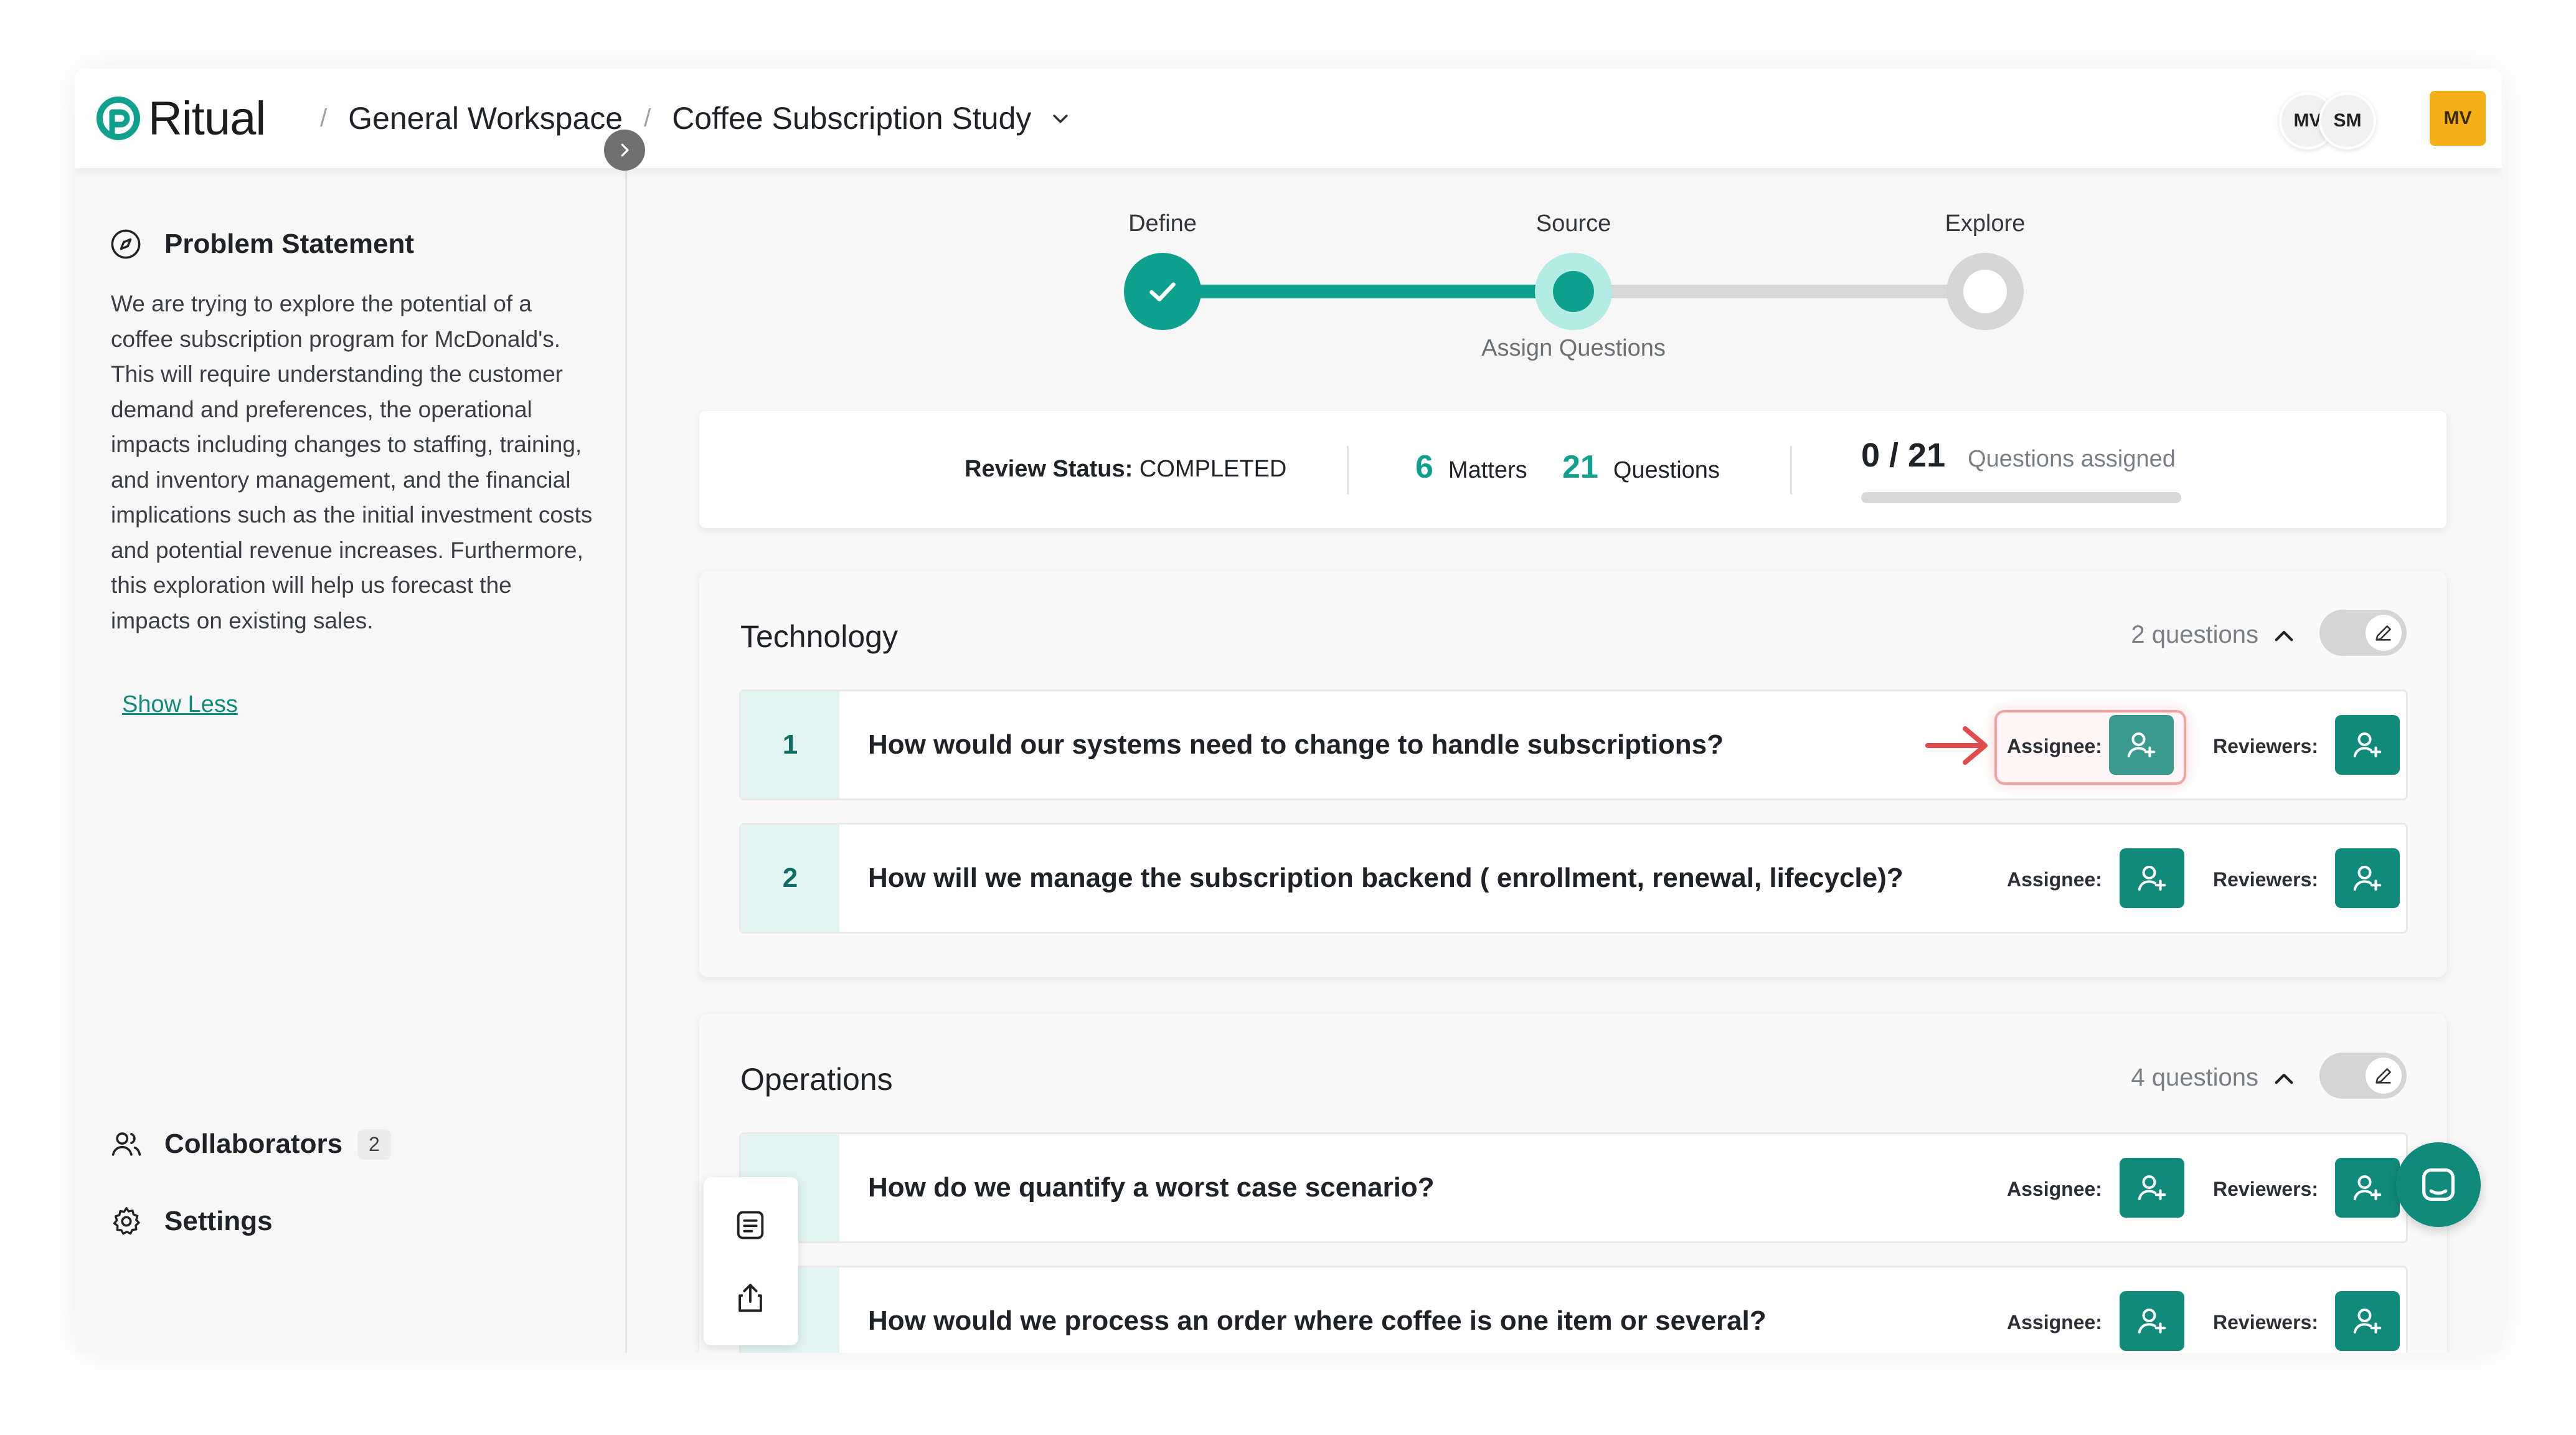 This screenshot has width=2576, height=1435. I want to click on ritual-logo: Ritual, so click(179, 118).